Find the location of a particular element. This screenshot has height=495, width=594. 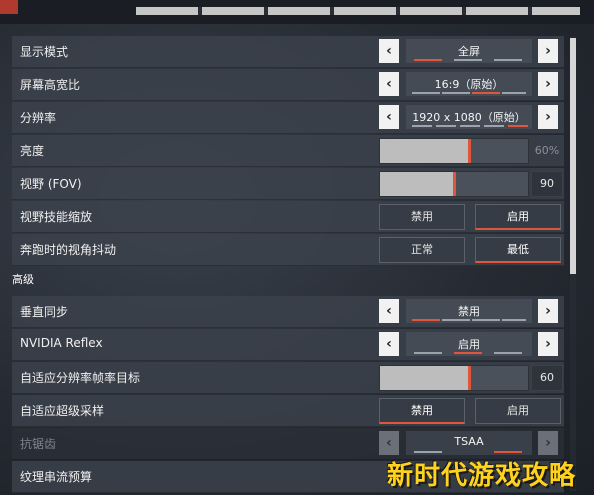

setting-label: 视野技能缩放 is located at coordinates (56, 217).